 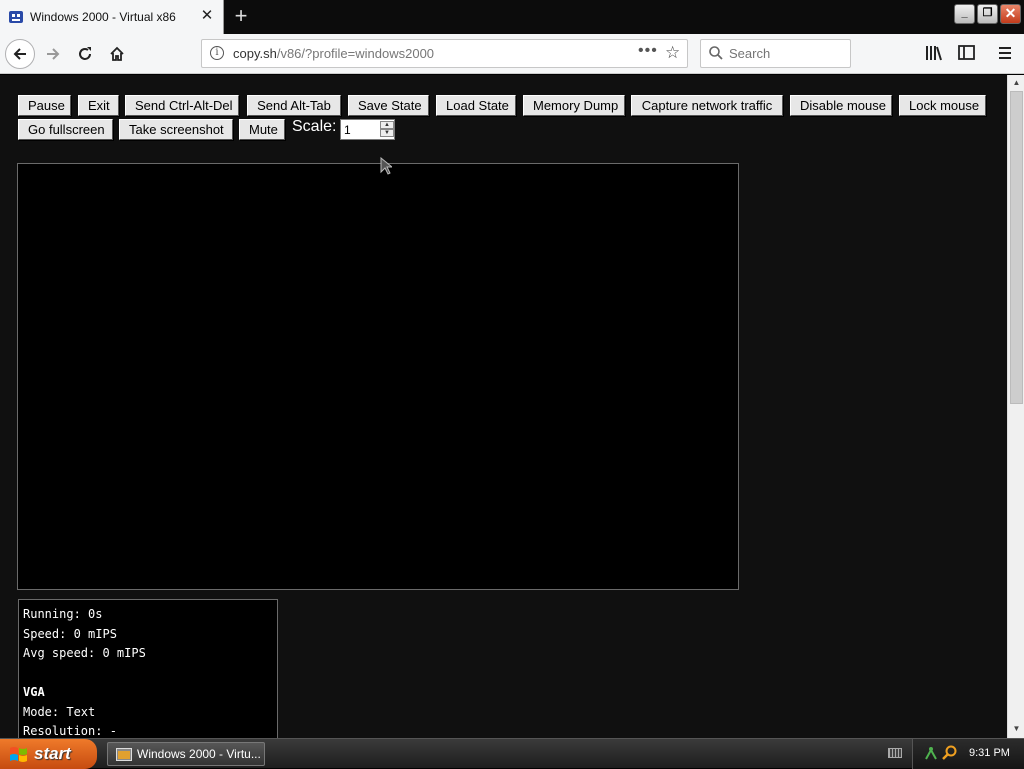 I want to click on scale-label: Scale:, so click(x=314, y=126).